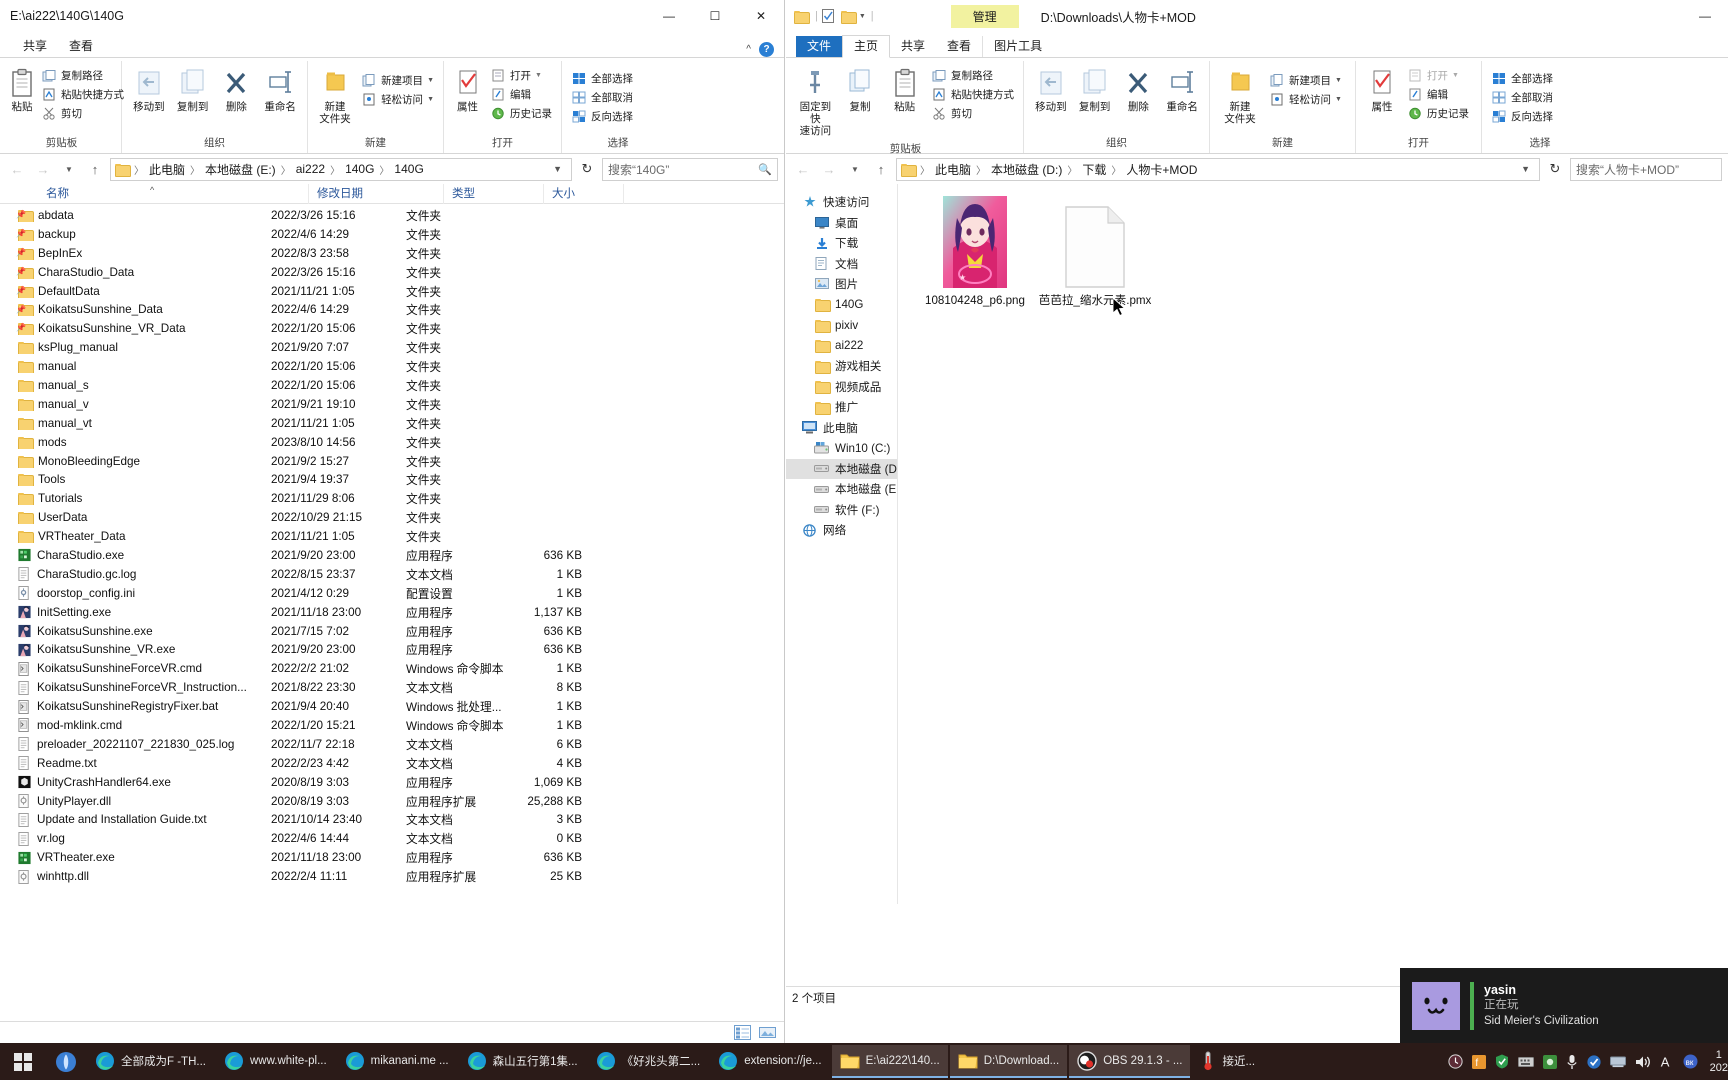 The width and height of the screenshot is (1728, 1080). I want to click on nav-item: 网络, so click(841, 530).